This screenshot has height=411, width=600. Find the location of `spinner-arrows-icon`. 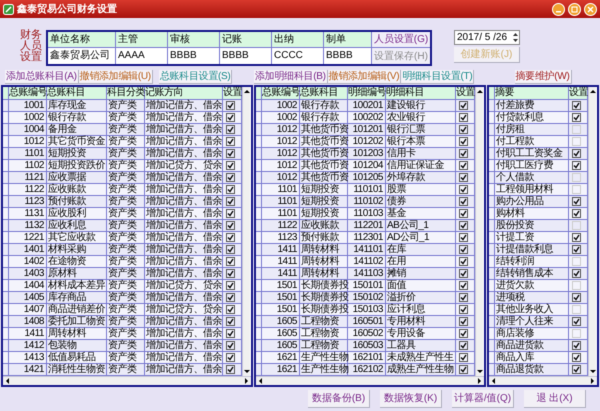

spinner-arrows-icon is located at coordinates (515, 37).